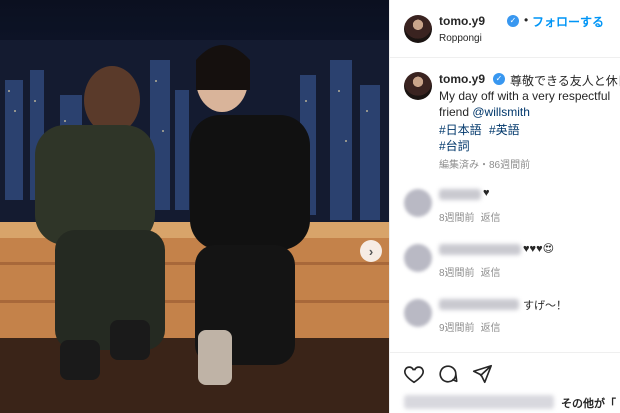 The height and width of the screenshot is (413, 620). What do you see at coordinates (482, 374) in the screenshot?
I see `paper-plane-icon` at bounding box center [482, 374].